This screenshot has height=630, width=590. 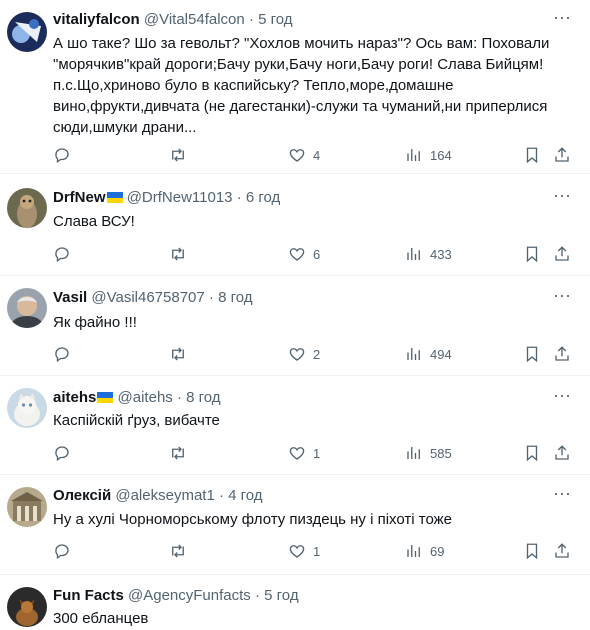 I want to click on action-bar: 2 494, so click(x=295, y=354).